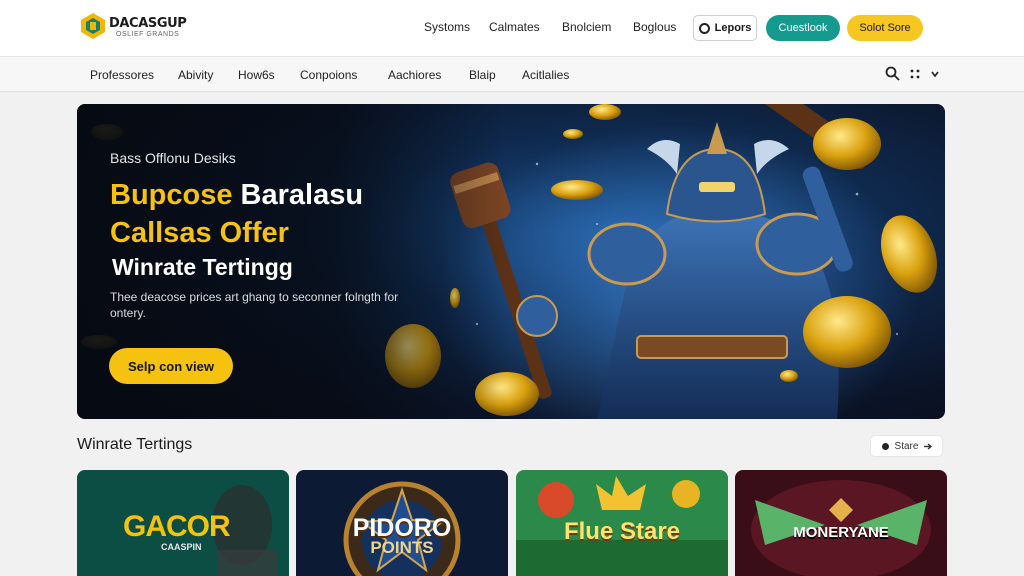 This screenshot has width=1024, height=576. Describe the element at coordinates (148, 23) in the screenshot. I see `brand-title: DACASGUP` at that location.